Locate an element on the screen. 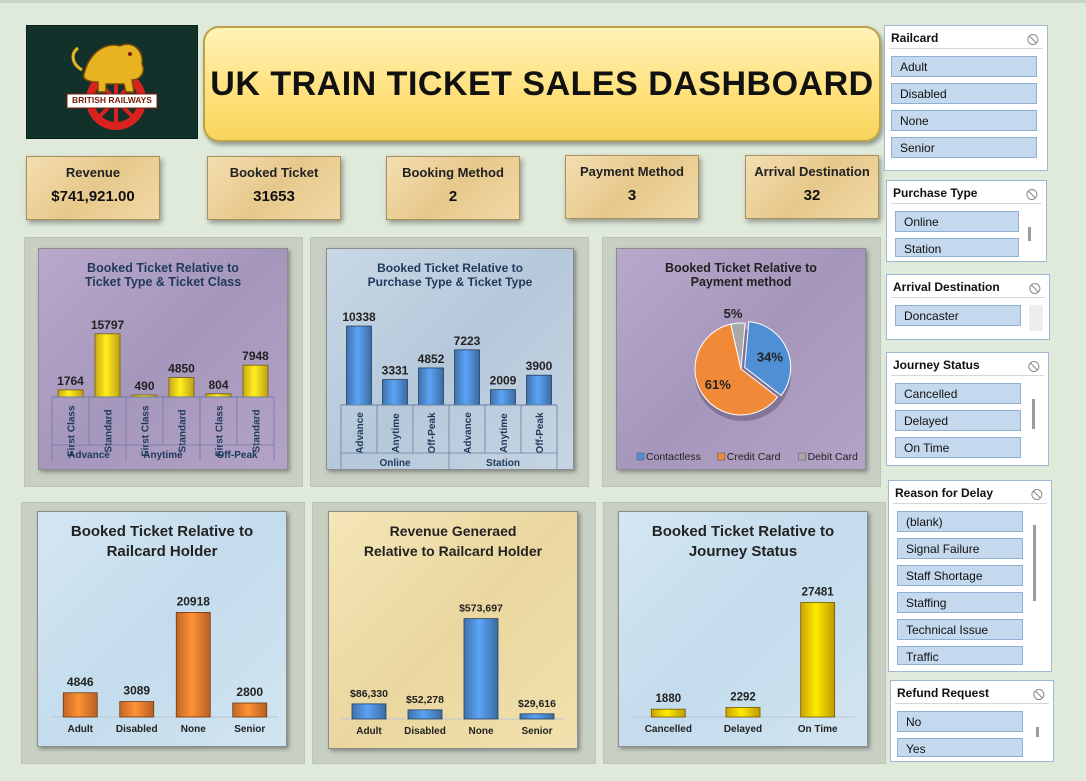 Image resolution: width=1086 pixels, height=781 pixels. slicer-item-signal-failure: Signal Failure is located at coordinates (960, 548).